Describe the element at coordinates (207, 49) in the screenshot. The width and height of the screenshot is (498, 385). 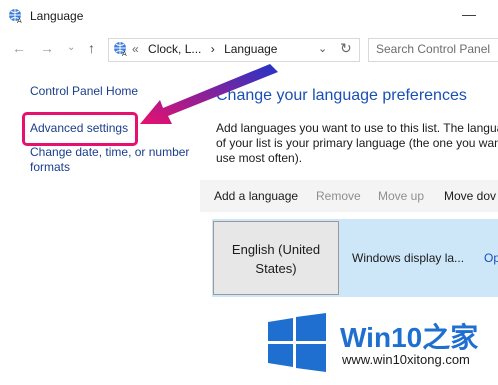
I see `breadcrumb: « Clock, L... › Language` at that location.